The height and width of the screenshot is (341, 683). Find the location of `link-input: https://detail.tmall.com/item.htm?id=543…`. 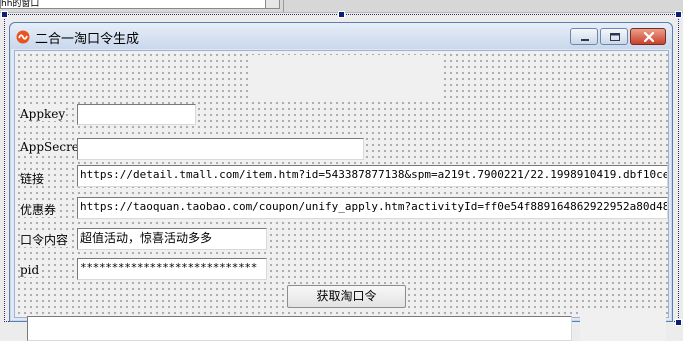

link-input: https://detail.tmall.com/item.htm?id=543… is located at coordinates (372, 176).